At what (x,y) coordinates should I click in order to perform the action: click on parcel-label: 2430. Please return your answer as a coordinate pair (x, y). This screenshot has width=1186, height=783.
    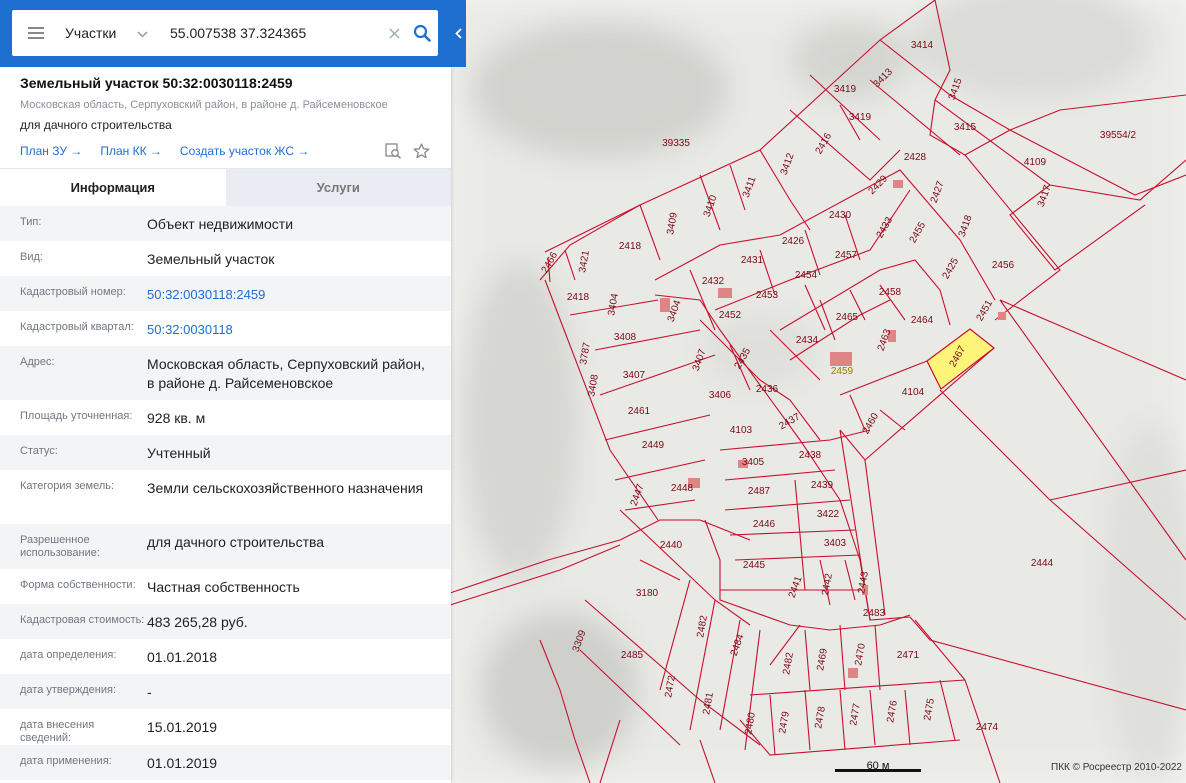
    Looking at the image, I should click on (840, 215).